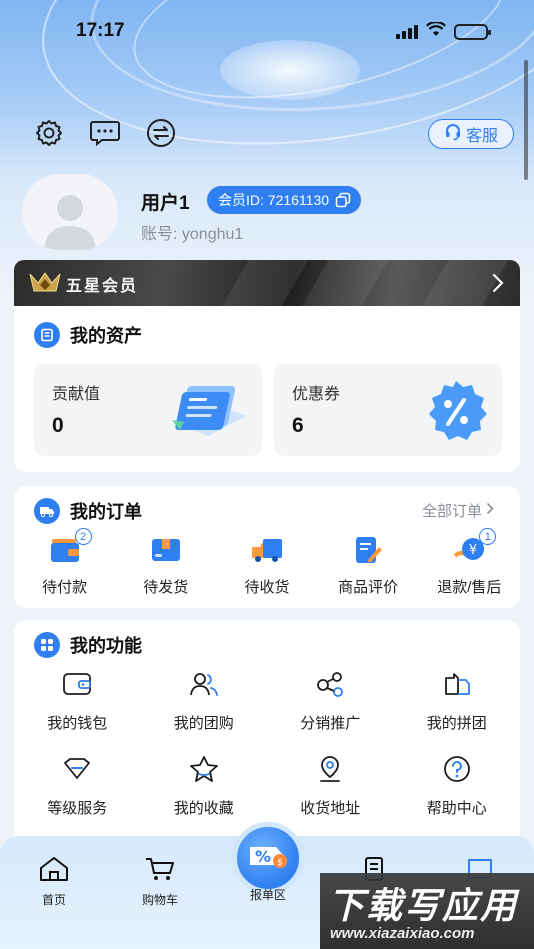 The width and height of the screenshot is (534, 949). I want to click on order-pending-receipt-label: 待收货, so click(267, 587).